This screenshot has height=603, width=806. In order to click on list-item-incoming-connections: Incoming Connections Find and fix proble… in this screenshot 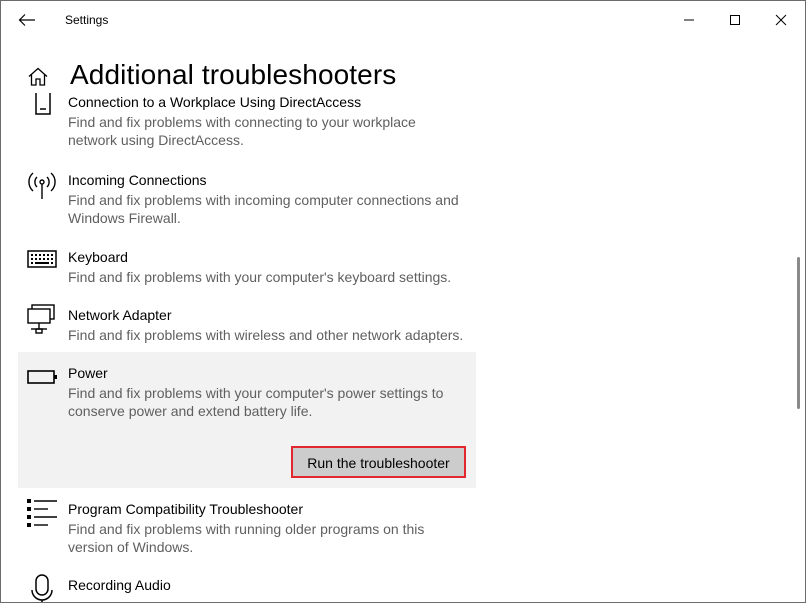, I will do `click(247, 201)`.